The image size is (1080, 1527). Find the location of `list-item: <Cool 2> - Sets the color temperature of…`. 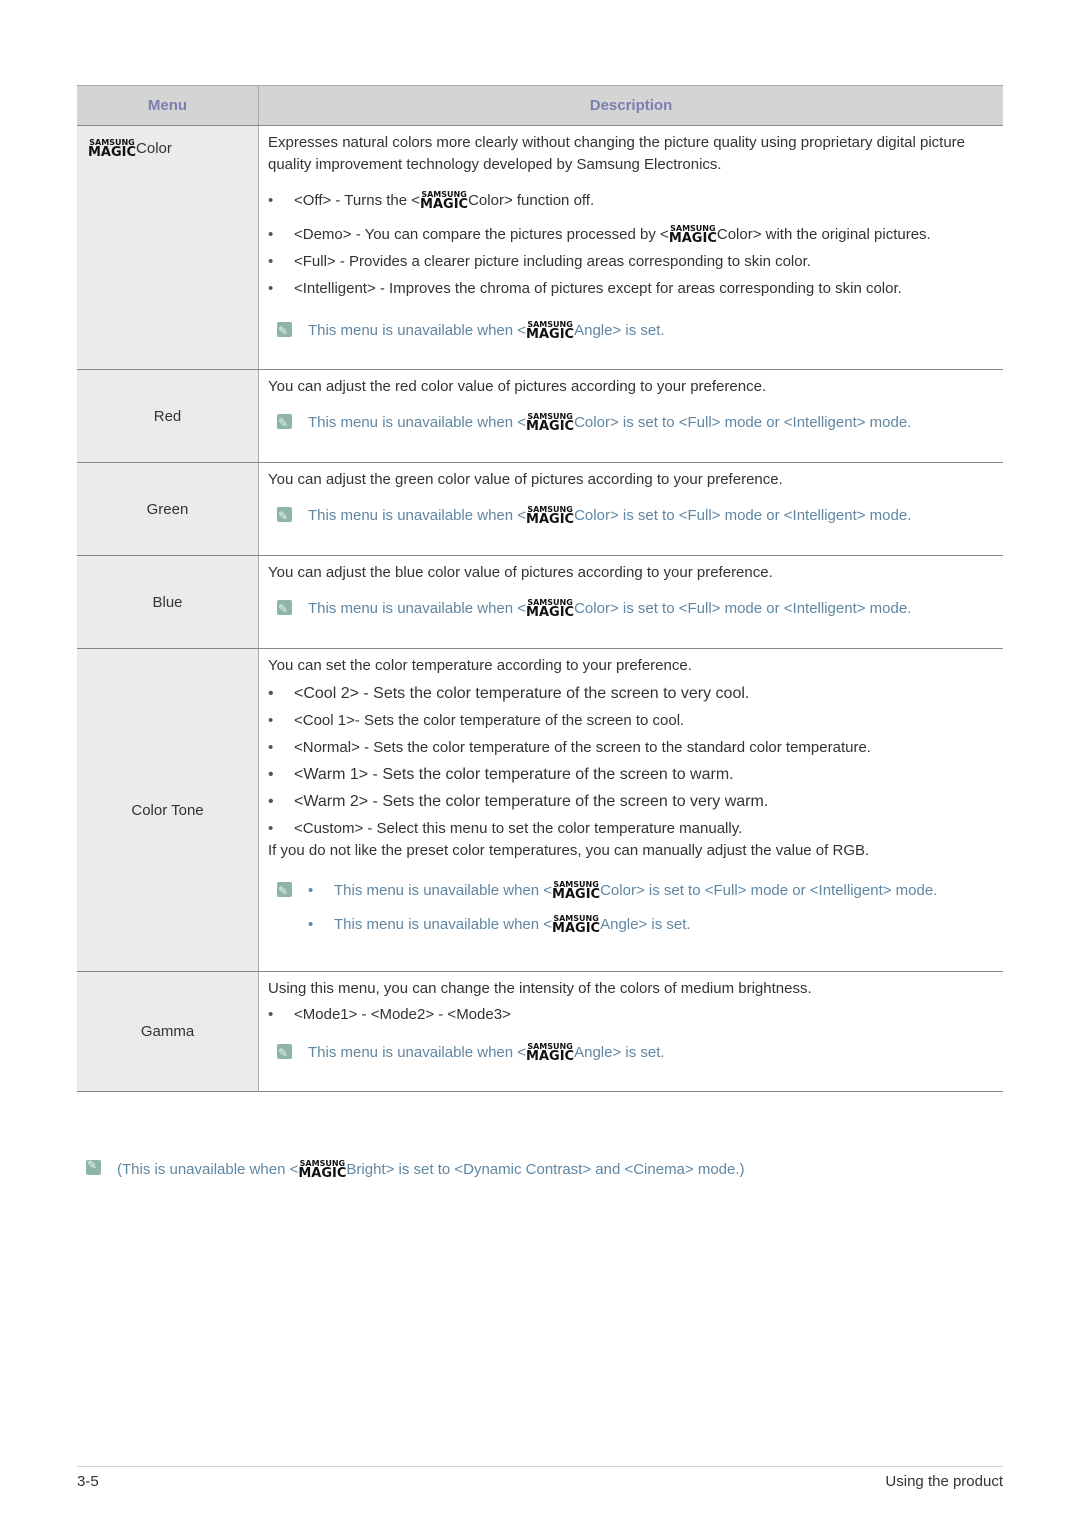

list-item: <Cool 2> - Sets the color temperature of… is located at coordinates (630, 694).